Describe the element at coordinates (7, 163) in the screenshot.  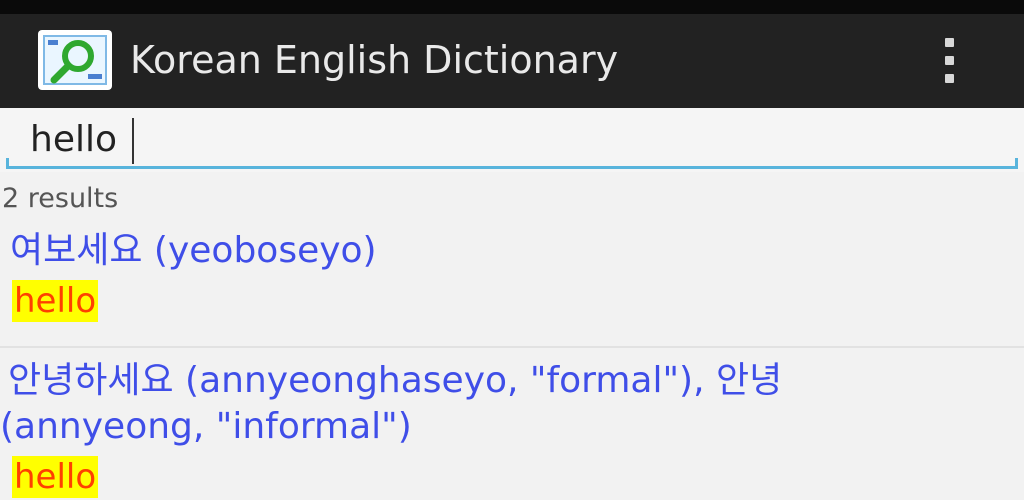
I see `search-underline-left-tick` at that location.